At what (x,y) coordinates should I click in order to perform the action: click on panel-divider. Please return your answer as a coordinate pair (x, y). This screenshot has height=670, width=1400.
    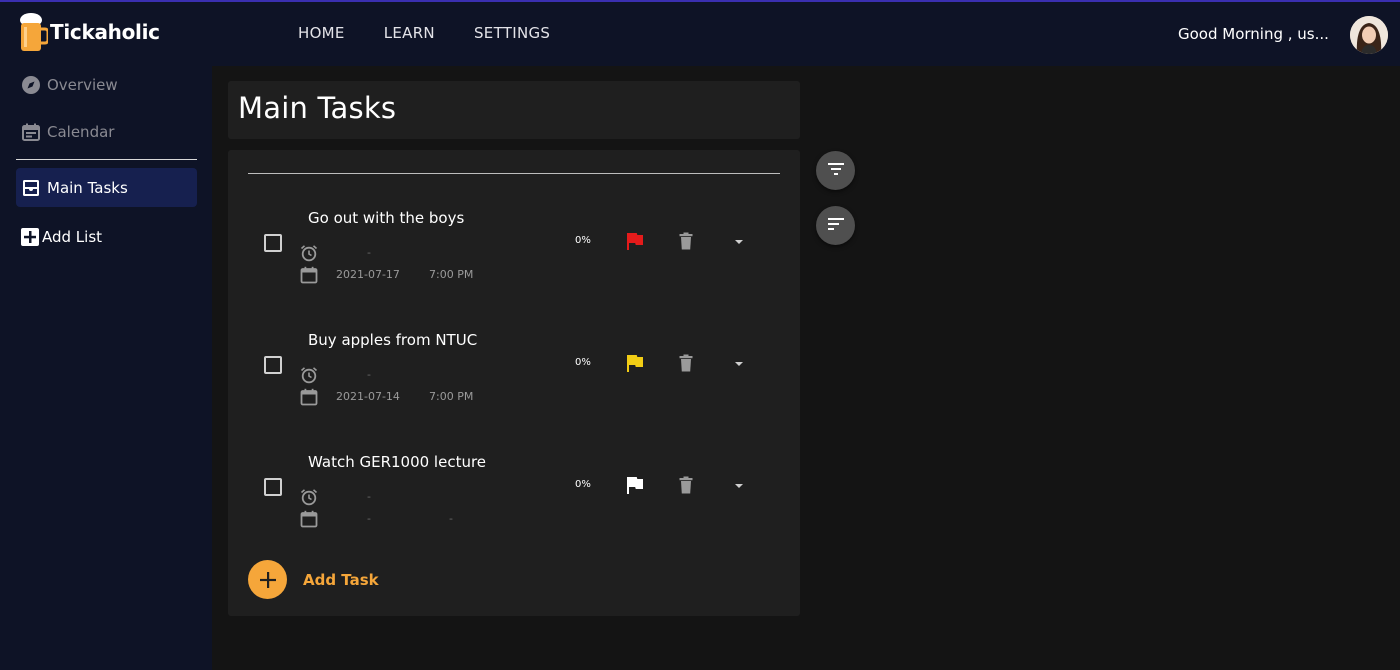
    Looking at the image, I should click on (514, 173).